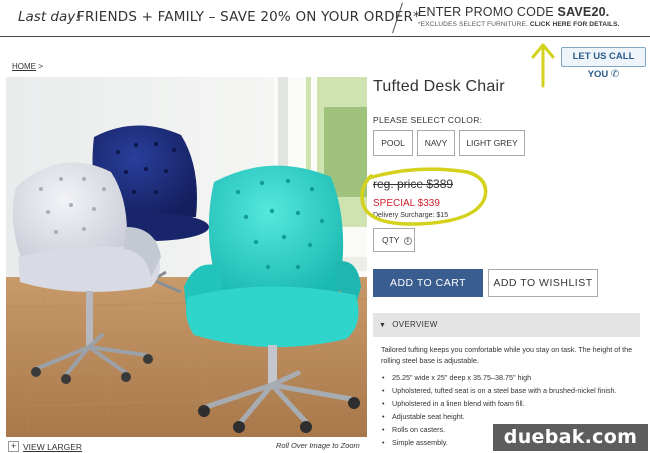 This screenshot has height=453, width=650. What do you see at coordinates (407, 240) in the screenshot?
I see `qty-spinner-icon: ⇕` at bounding box center [407, 240].